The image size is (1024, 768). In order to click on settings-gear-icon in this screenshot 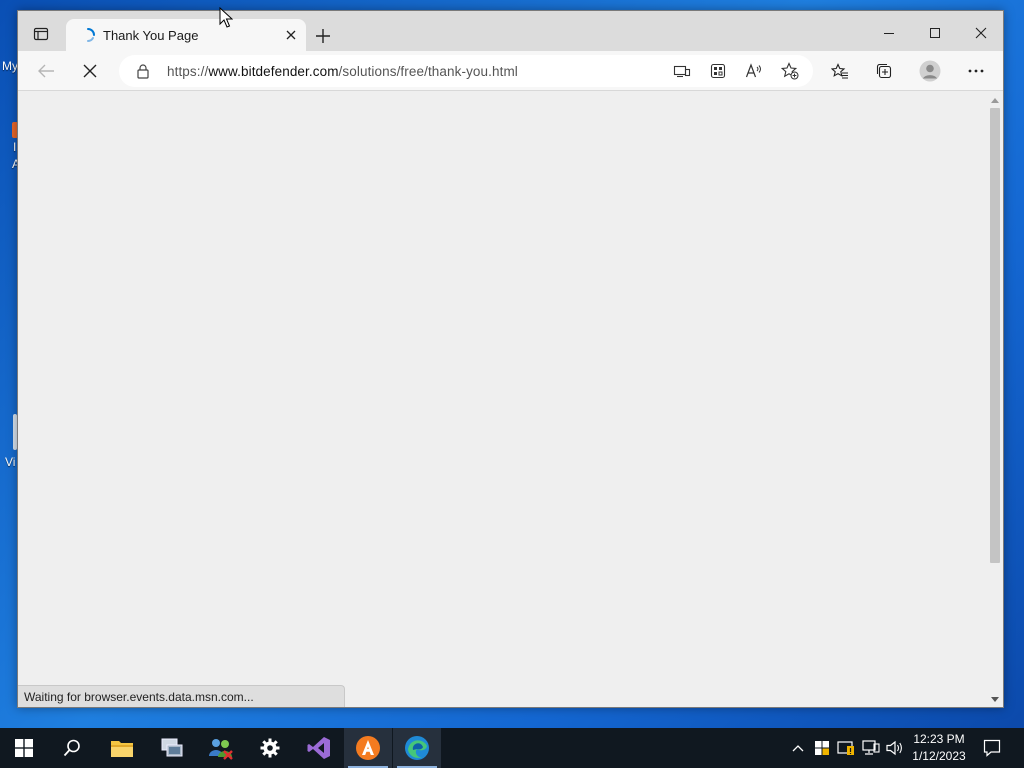, I will do `click(270, 748)`.